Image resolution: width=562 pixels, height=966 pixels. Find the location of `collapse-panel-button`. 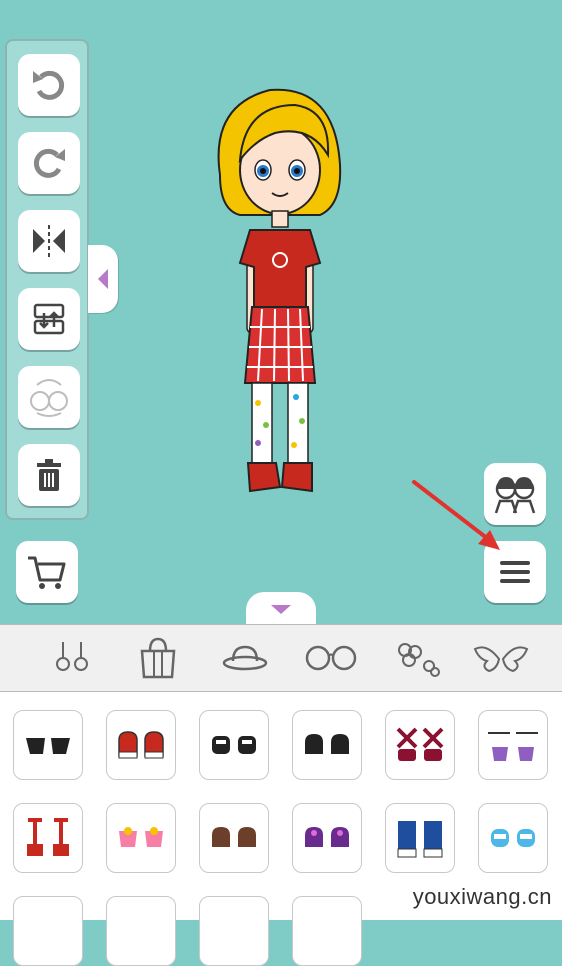

collapse-panel-button is located at coordinates (281, 609).